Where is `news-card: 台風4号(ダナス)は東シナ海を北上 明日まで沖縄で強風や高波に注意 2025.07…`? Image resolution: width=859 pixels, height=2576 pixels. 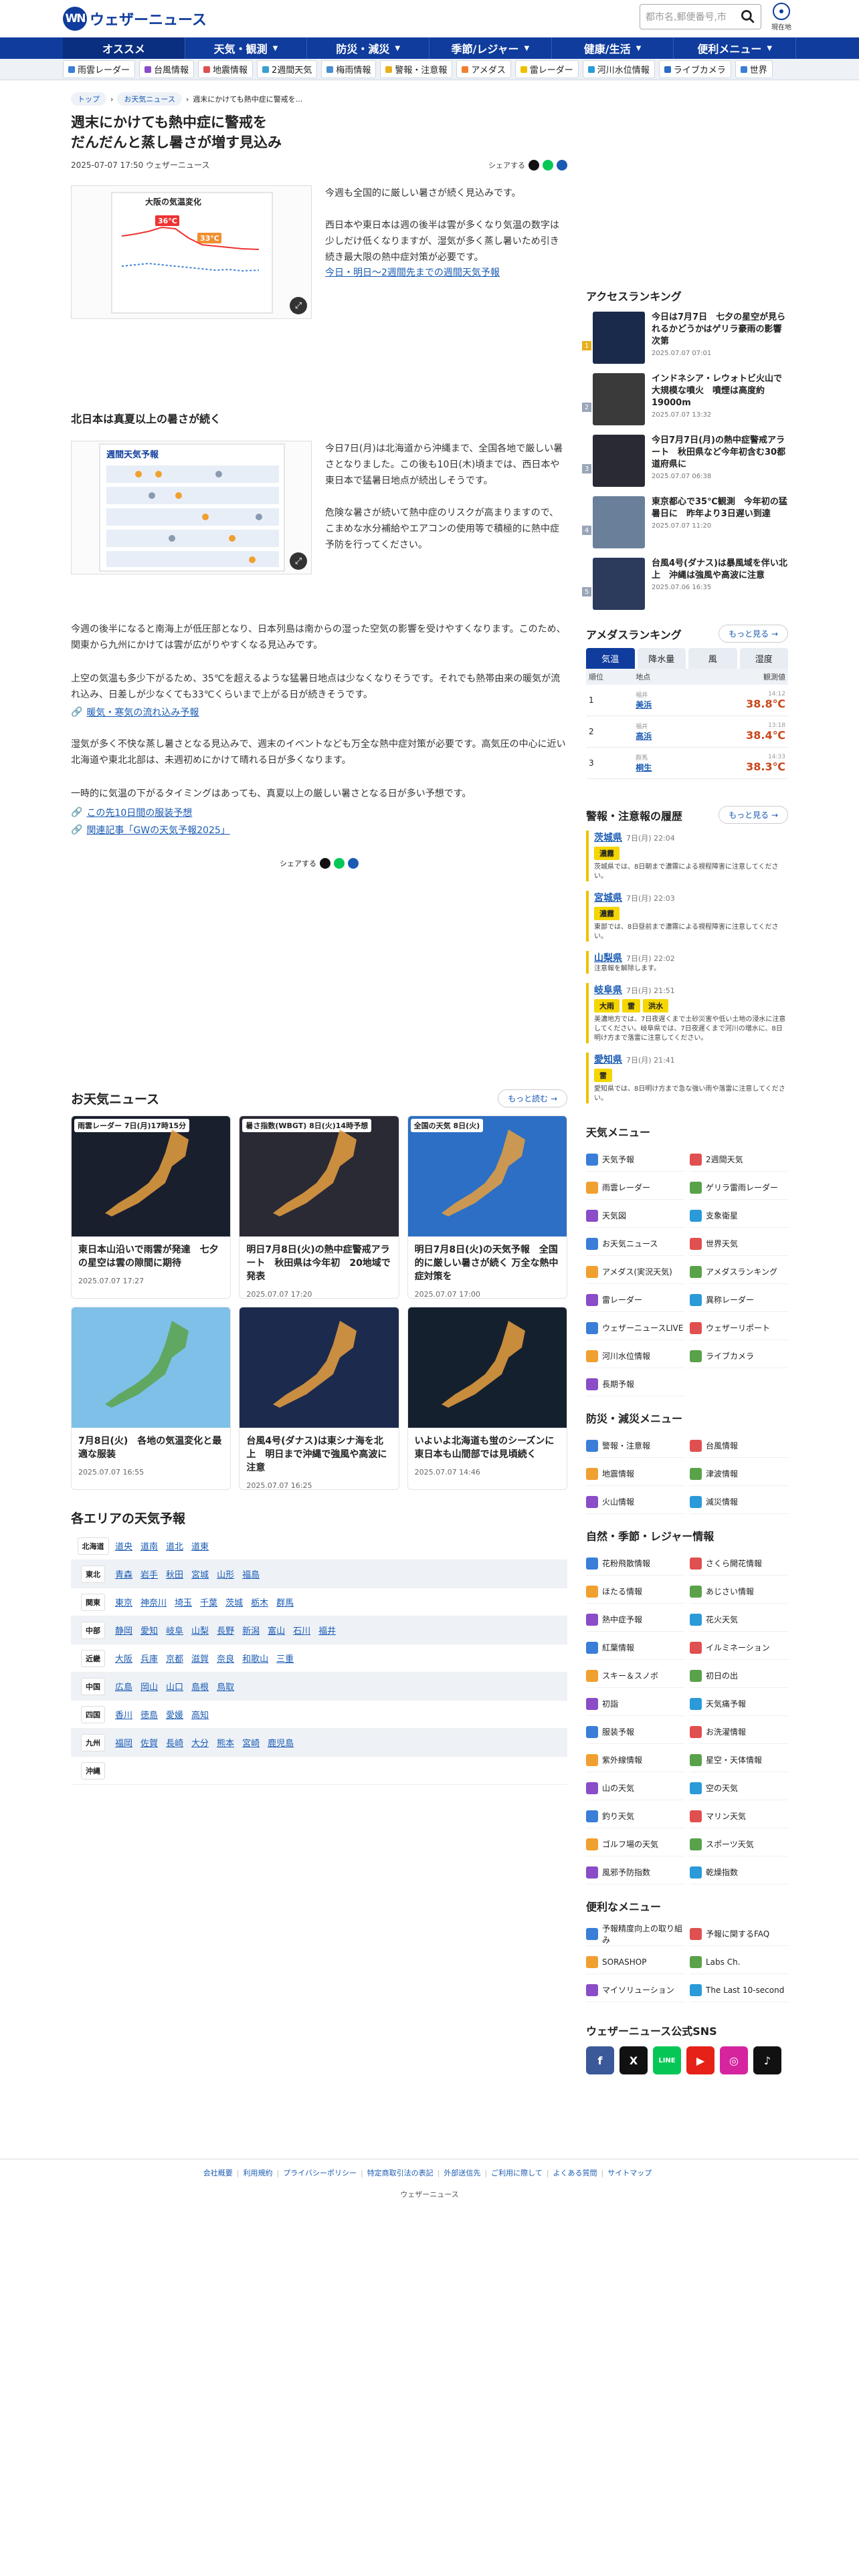 news-card: 台風4号(ダナス)は東シナ海を北上 明日まで沖縄で強風や高波に注意 2025.07… is located at coordinates (319, 1398).